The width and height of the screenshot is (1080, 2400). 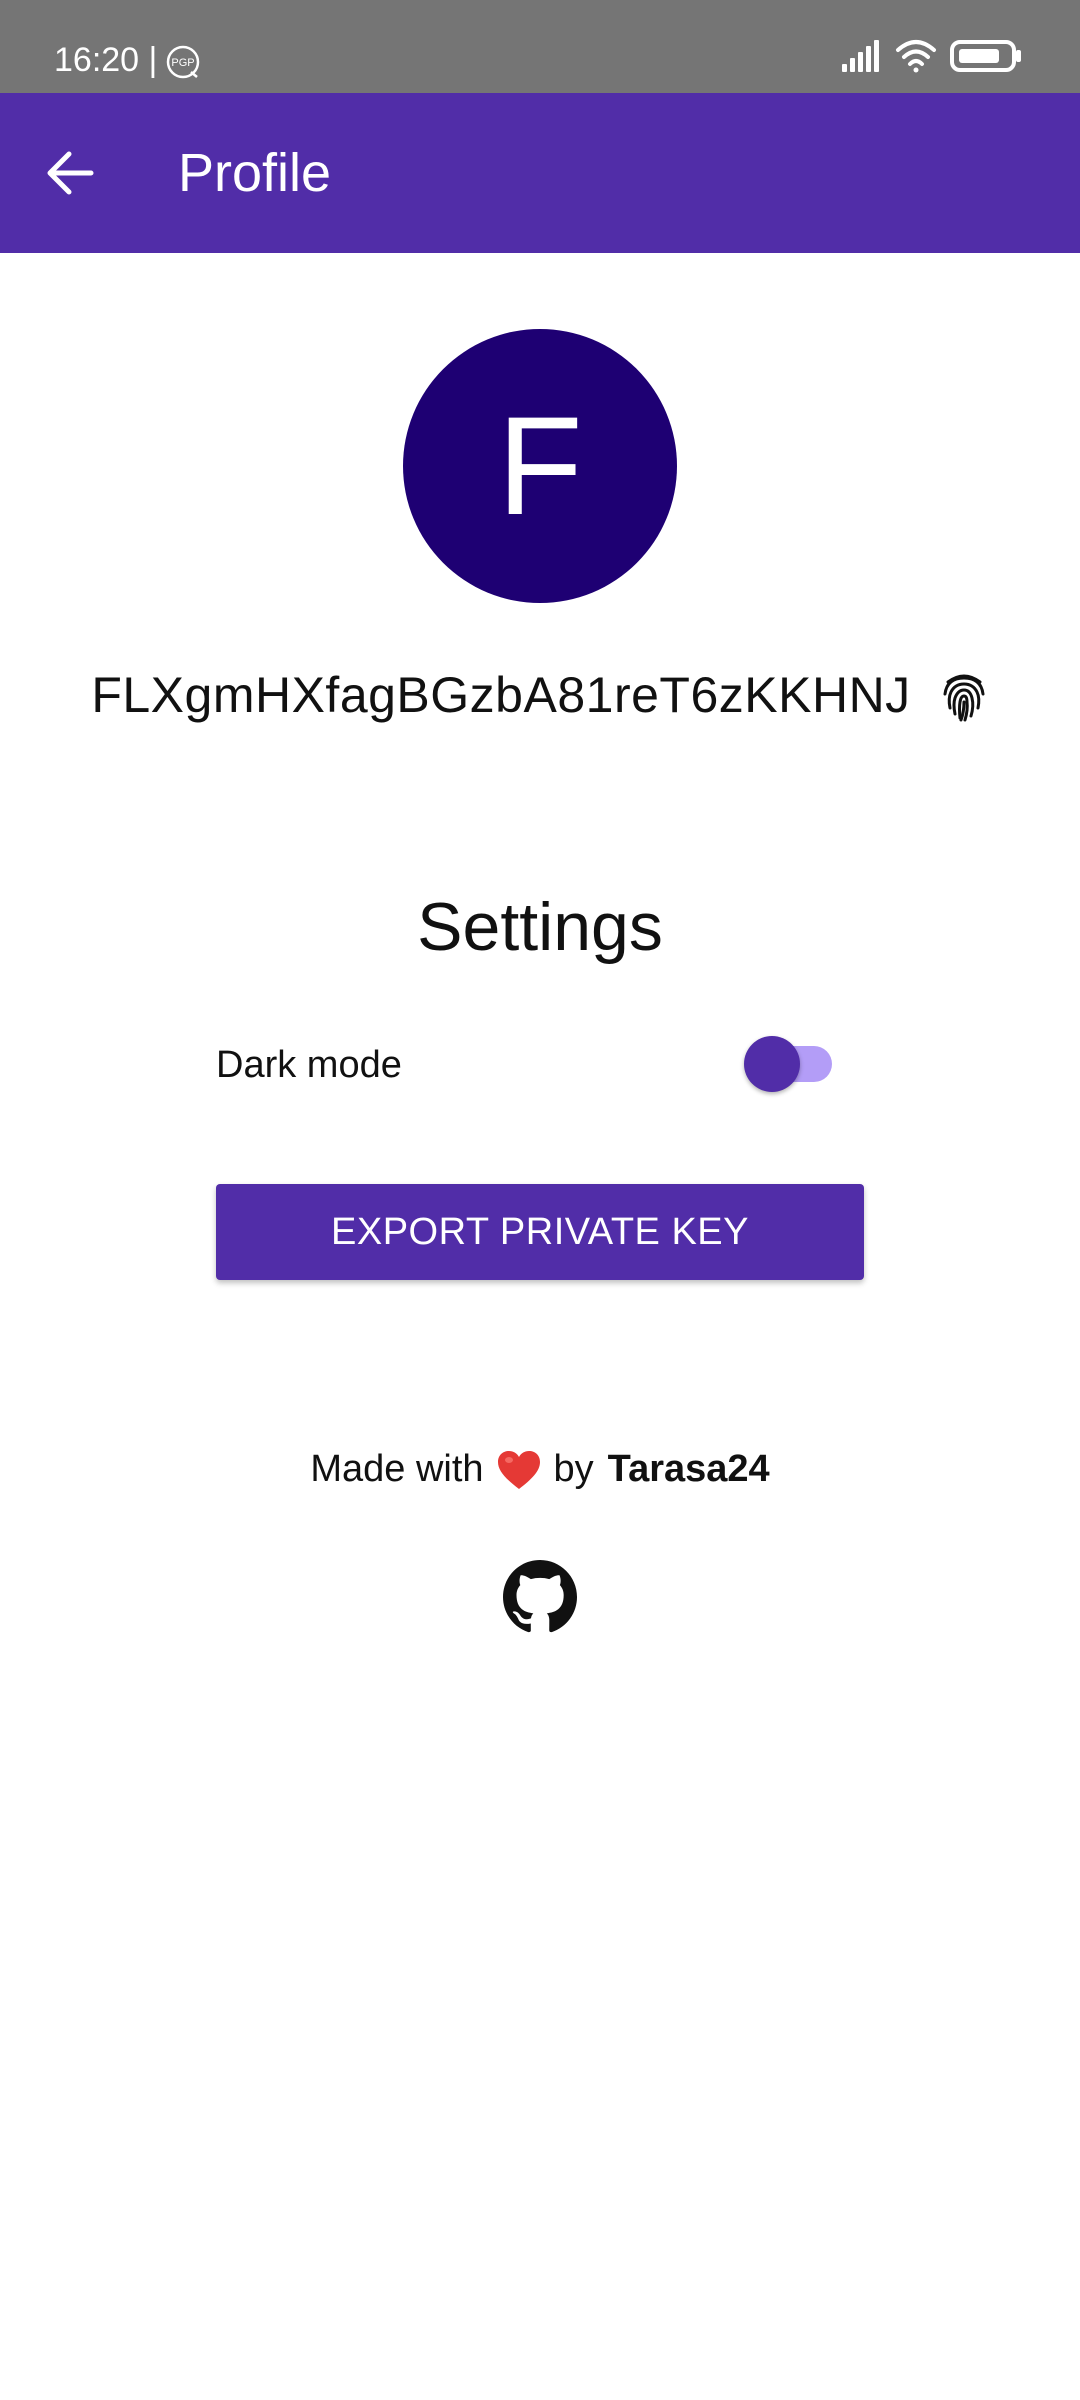 I want to click on battery-icon, so click(x=985, y=56).